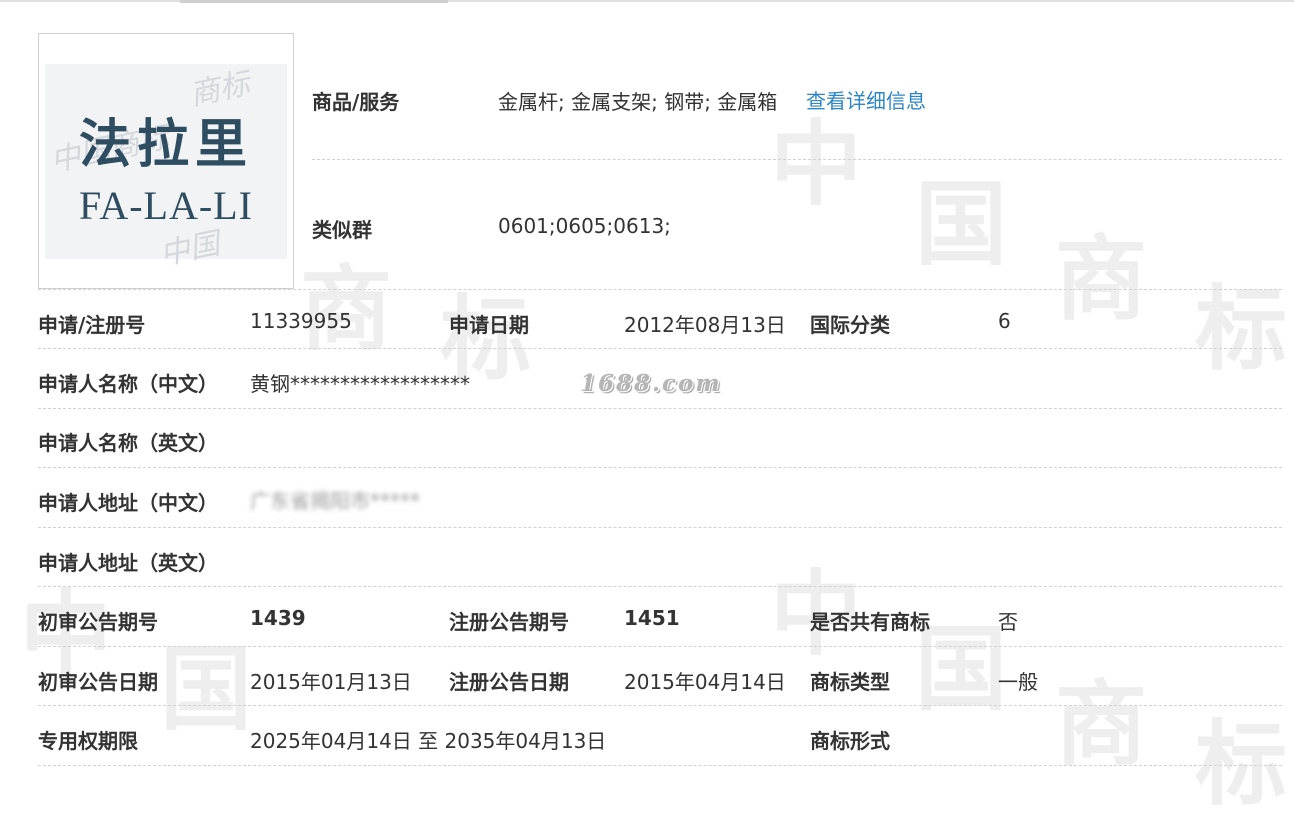 The image size is (1294, 823). Describe the element at coordinates (1008, 622) in the screenshot. I see `shared-mark-value: 否` at that location.